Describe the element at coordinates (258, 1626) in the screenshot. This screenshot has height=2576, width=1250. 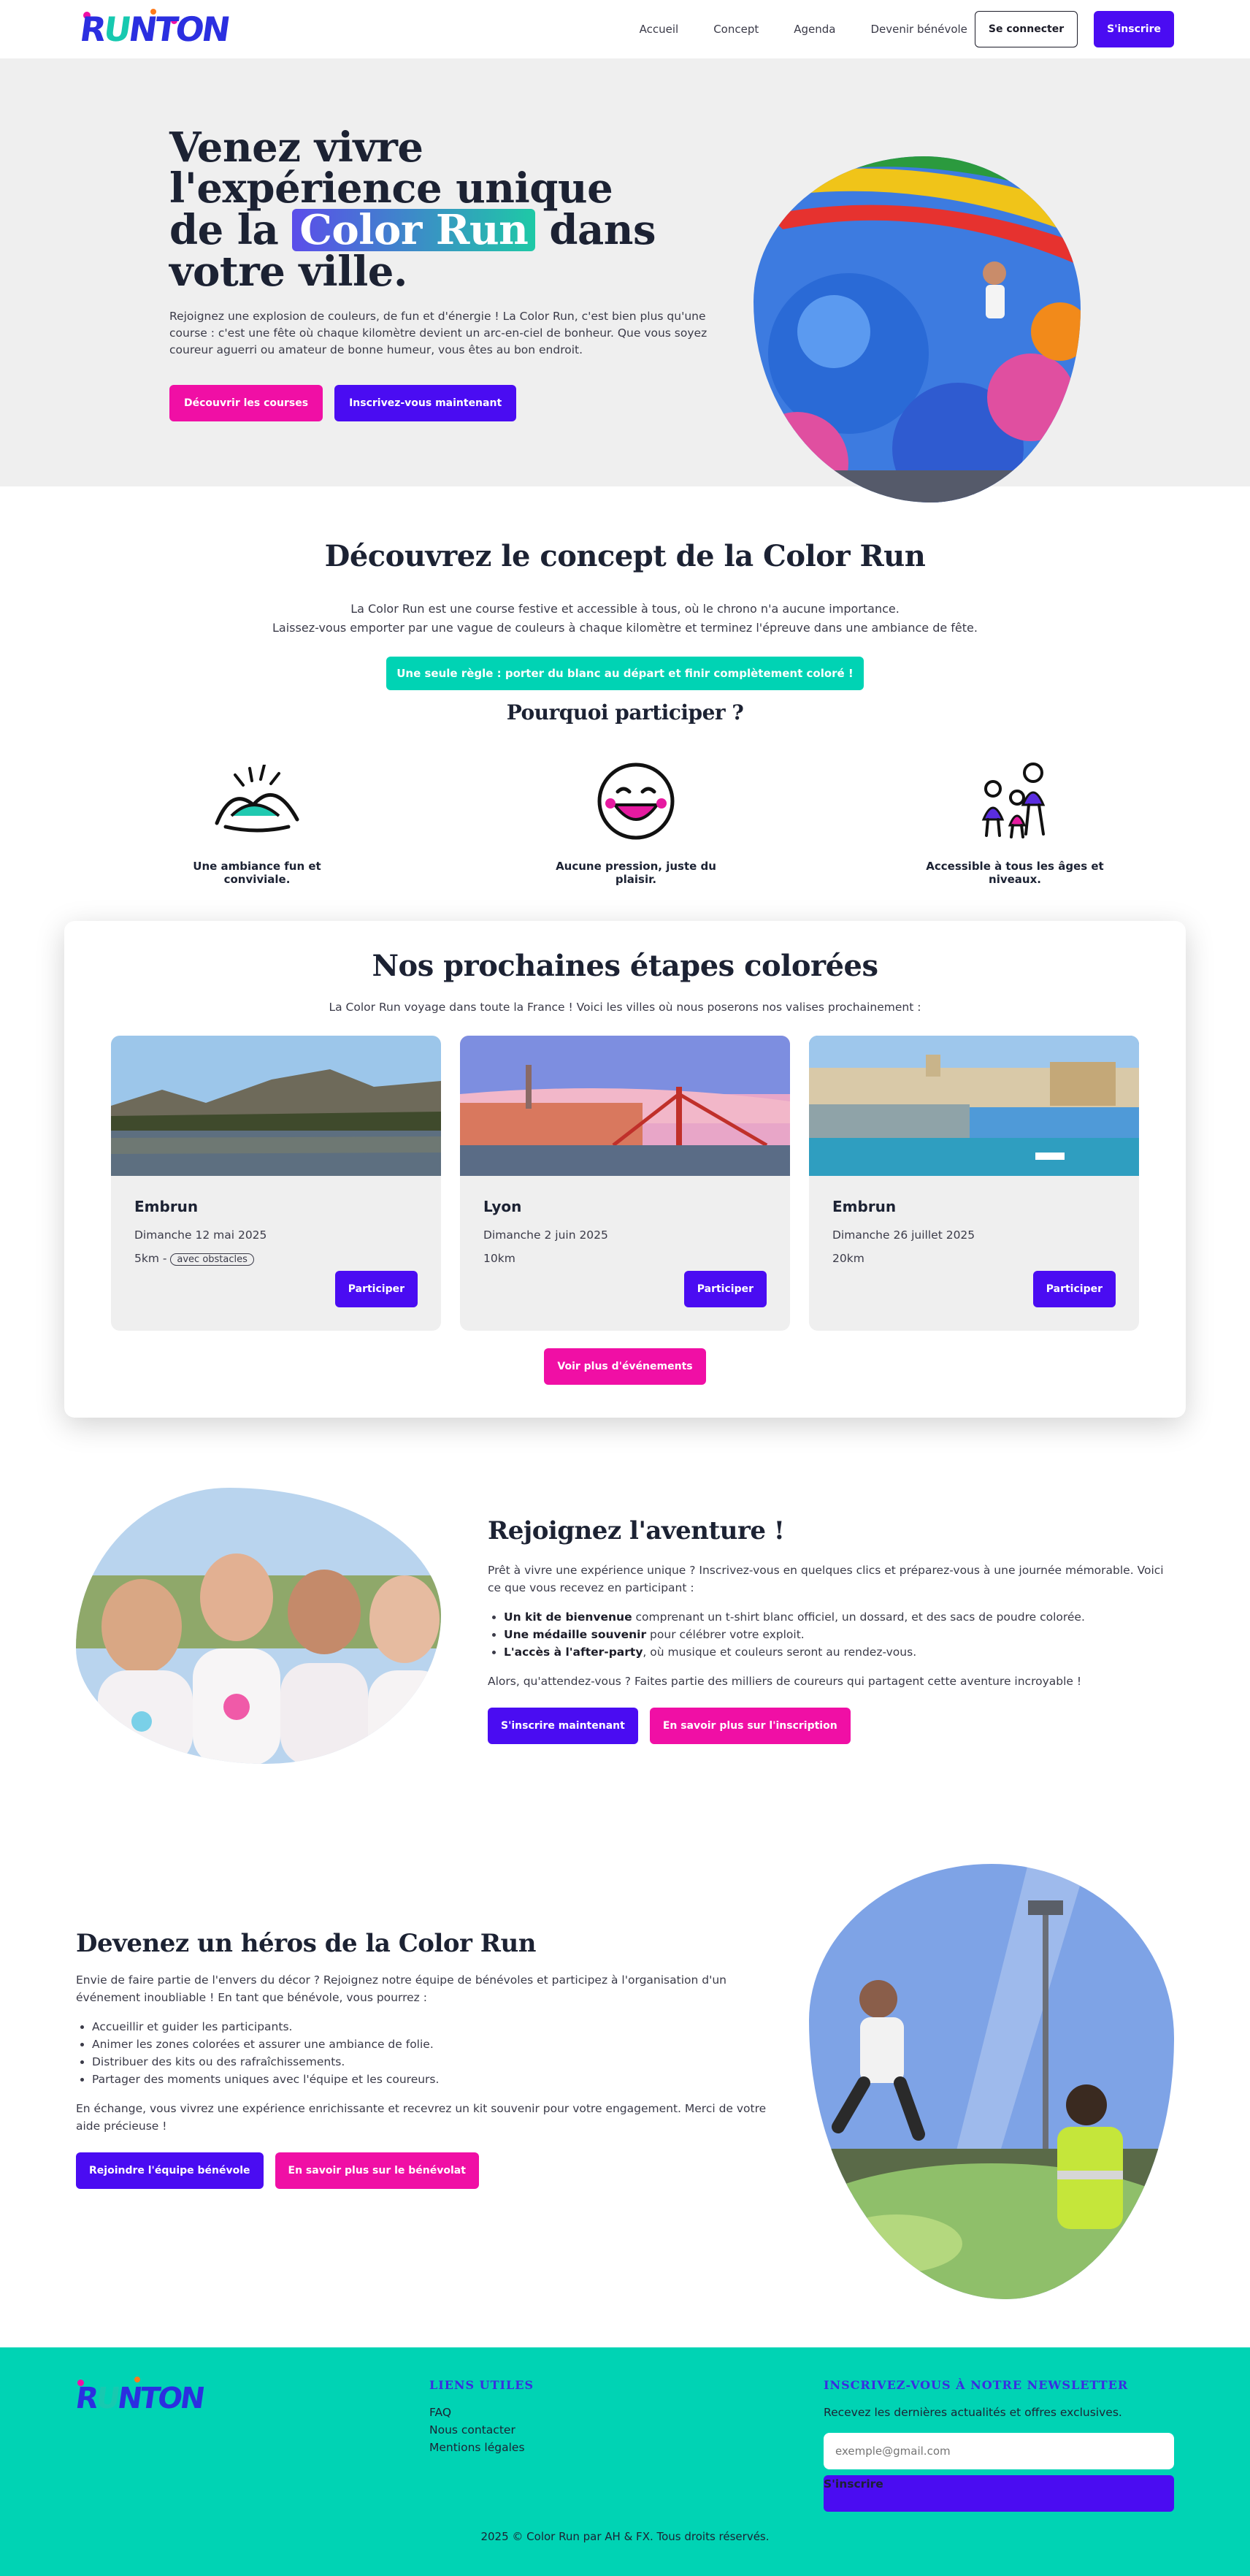
I see `runners-group-photo` at that location.